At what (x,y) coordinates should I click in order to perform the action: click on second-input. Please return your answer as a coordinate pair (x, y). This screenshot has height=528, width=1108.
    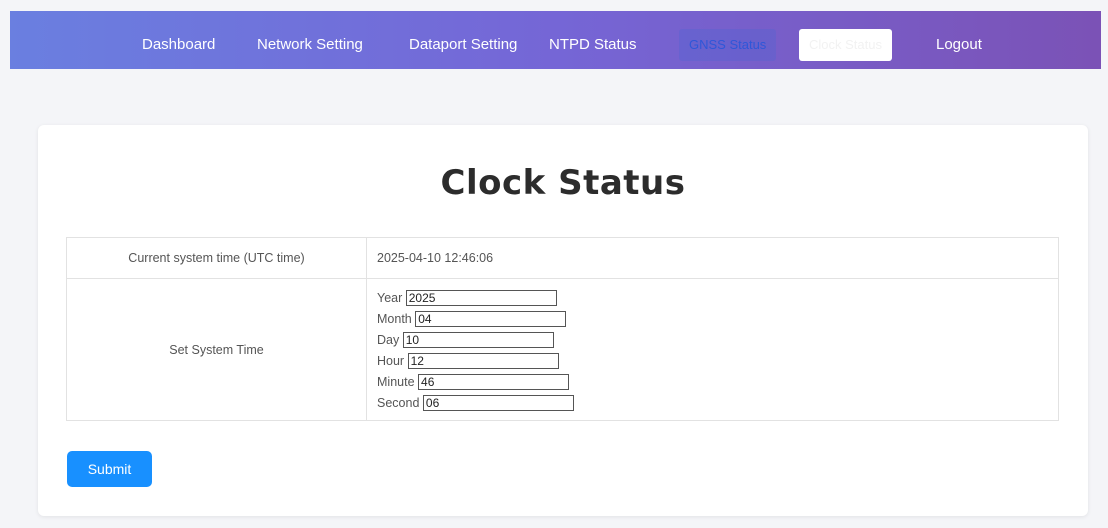
    Looking at the image, I should click on (498, 403).